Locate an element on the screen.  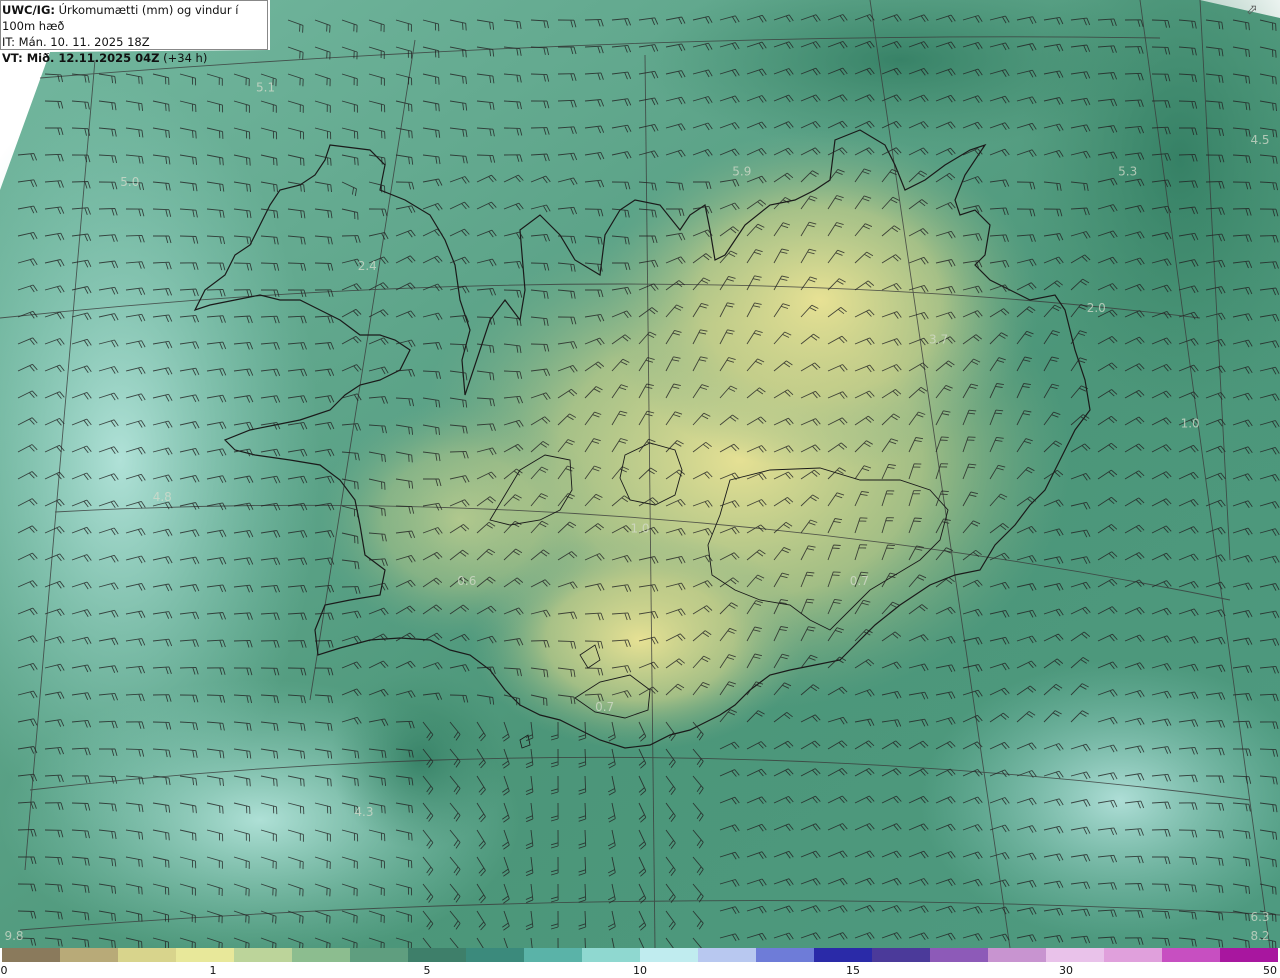
field-value-label: 2.4 is located at coordinates (367, 266).